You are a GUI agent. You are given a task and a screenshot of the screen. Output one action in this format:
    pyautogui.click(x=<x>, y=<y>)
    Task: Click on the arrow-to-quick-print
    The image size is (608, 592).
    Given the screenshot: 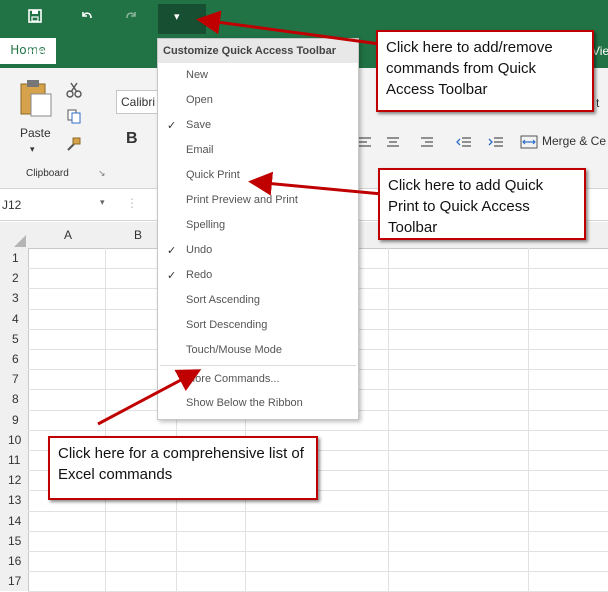 What is the action you would take?
    pyautogui.click(x=315, y=183)
    